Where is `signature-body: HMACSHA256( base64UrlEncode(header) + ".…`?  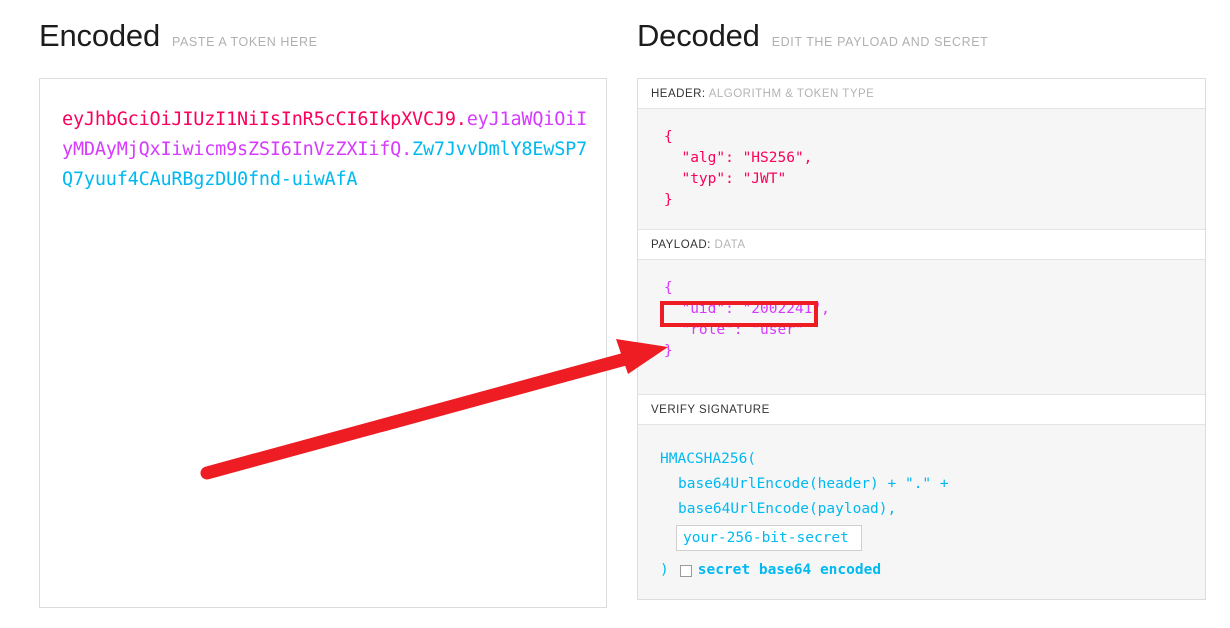
signature-body: HMACSHA256( base64UrlEncode(header) + ".… is located at coordinates (921, 512).